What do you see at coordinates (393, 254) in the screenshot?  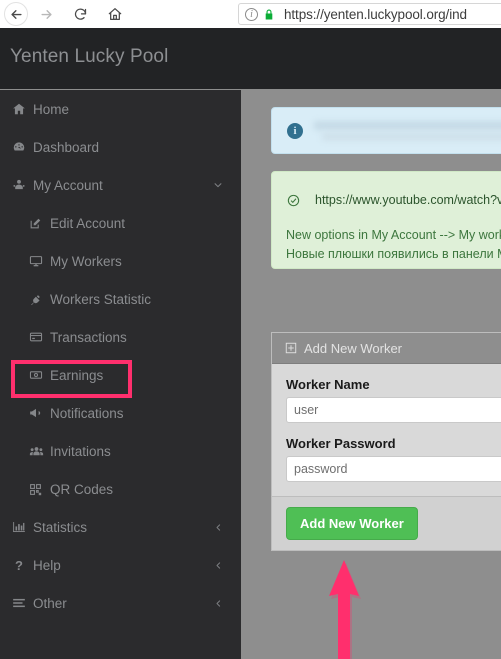 I see `alert-line-ru: Новые плюшки появились в панели M` at bounding box center [393, 254].